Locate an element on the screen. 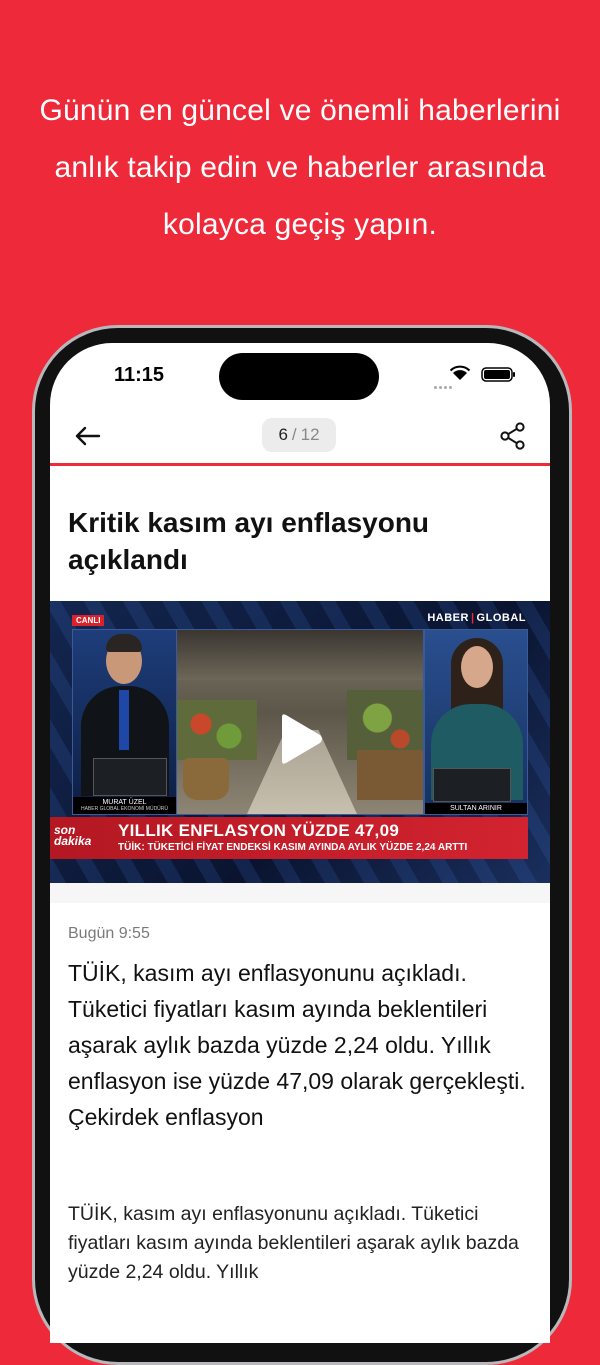 The image size is (600, 1365). share-icon is located at coordinates (513, 436).